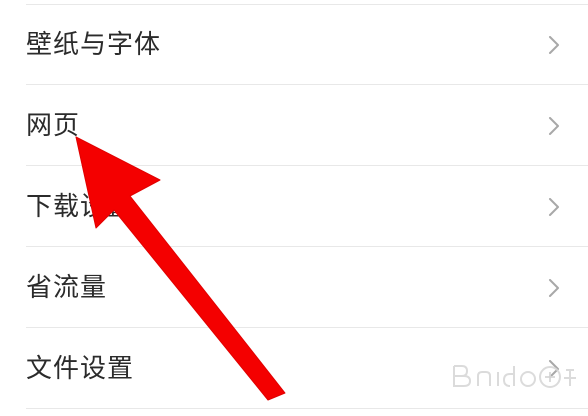 The width and height of the screenshot is (588, 416). Describe the element at coordinates (80, 369) in the screenshot. I see `settings-item-label: 文件设置` at that location.